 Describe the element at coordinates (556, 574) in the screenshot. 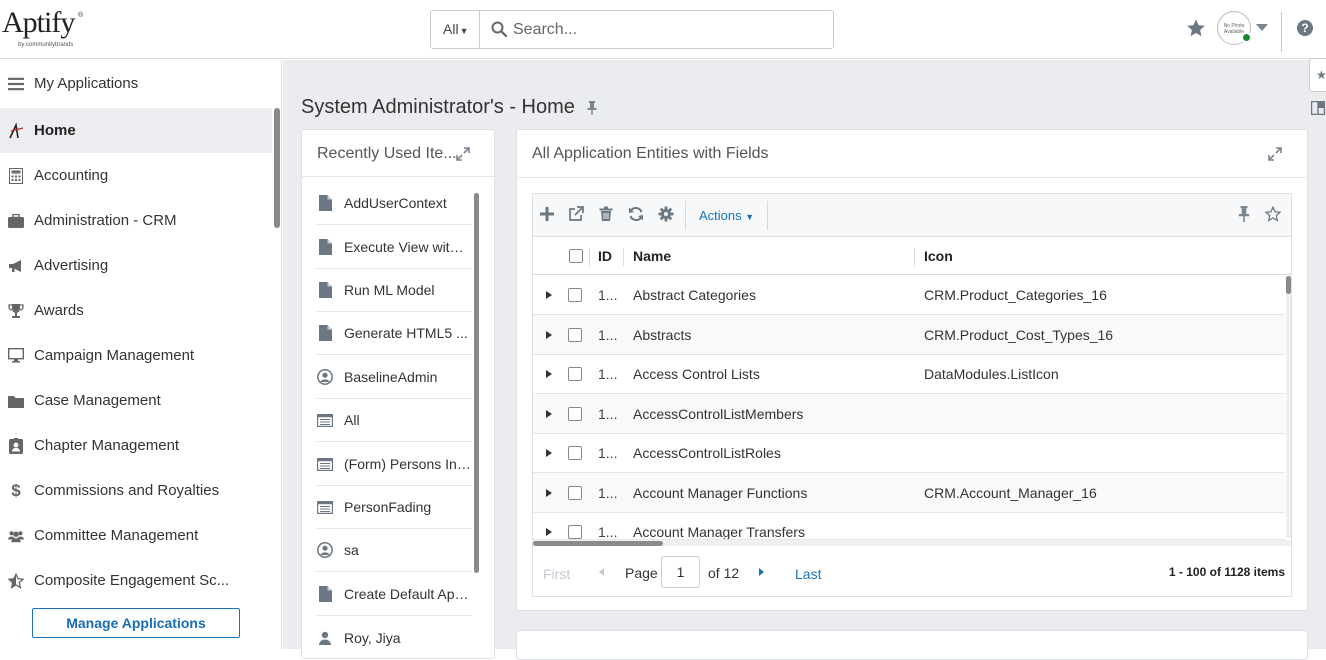

I see `first-page-link: First` at that location.